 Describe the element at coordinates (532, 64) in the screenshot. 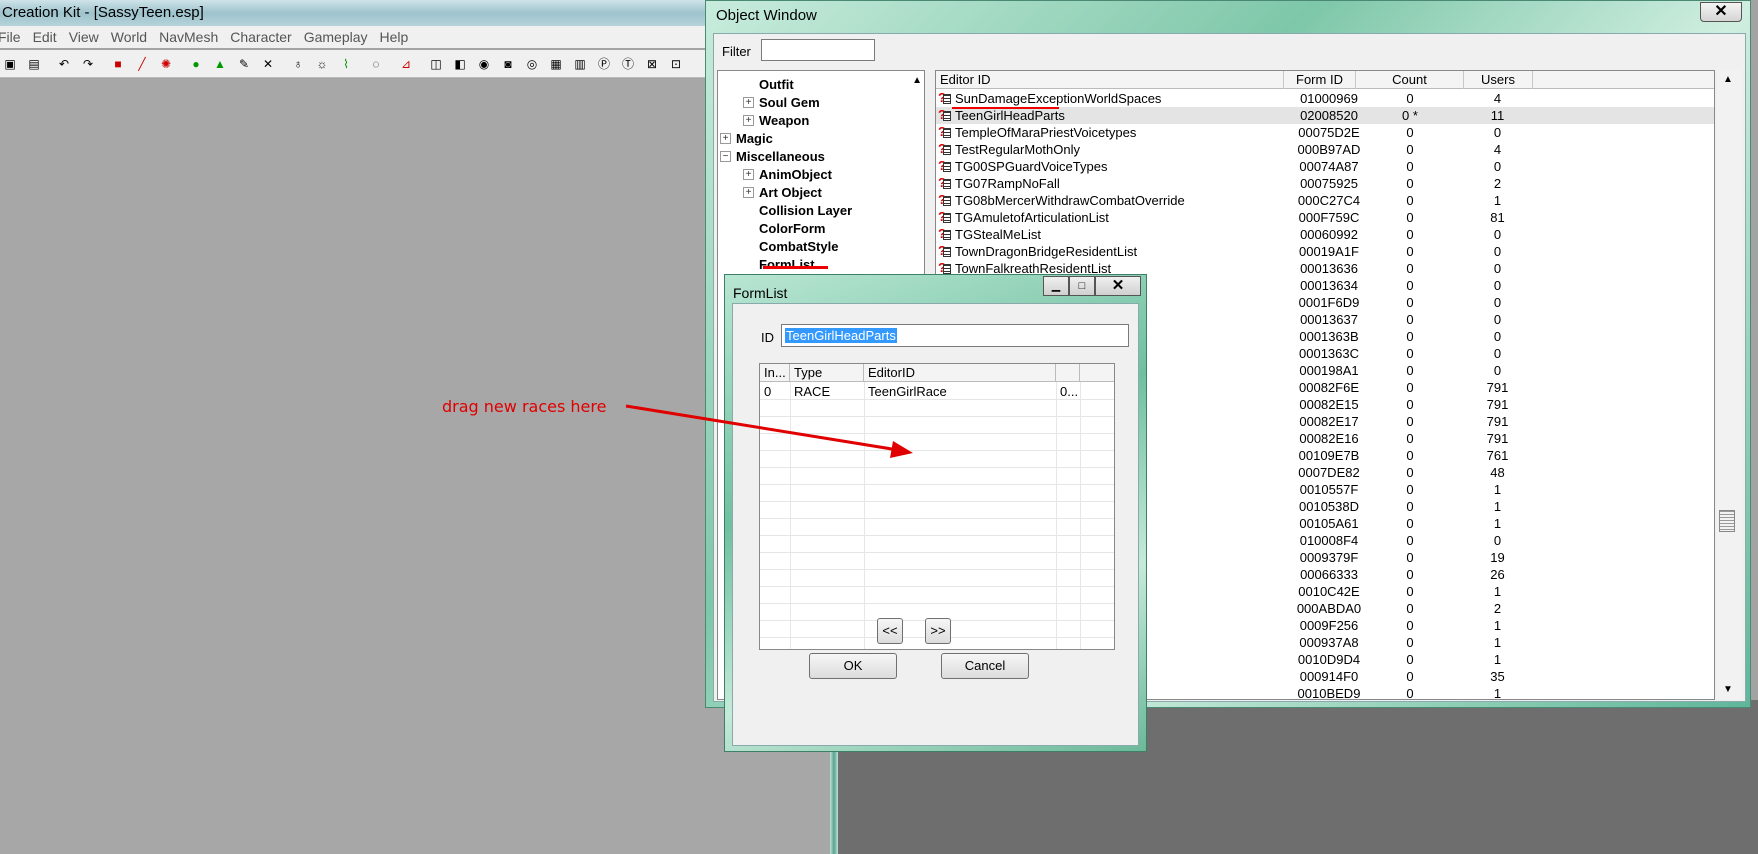

I see `sphere-icon: ◎` at that location.